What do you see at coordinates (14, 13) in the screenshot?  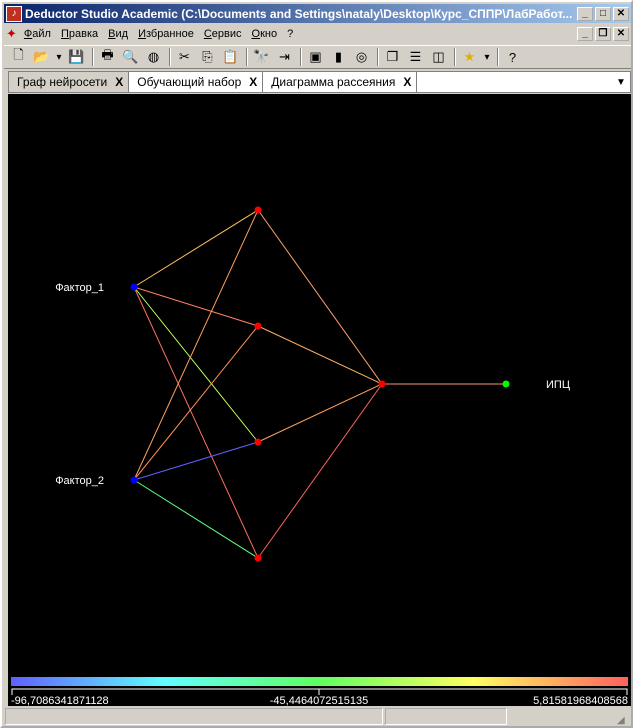 I see `app-icon: ♪` at bounding box center [14, 13].